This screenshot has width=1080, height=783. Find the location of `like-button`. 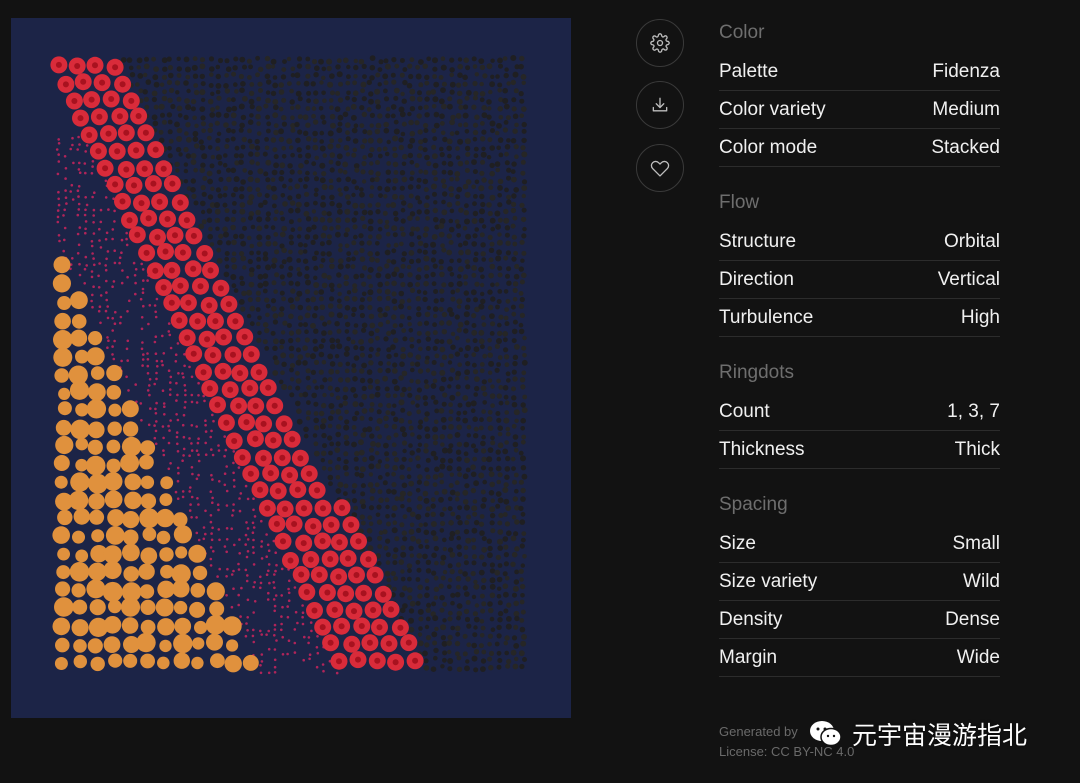

like-button is located at coordinates (660, 168).